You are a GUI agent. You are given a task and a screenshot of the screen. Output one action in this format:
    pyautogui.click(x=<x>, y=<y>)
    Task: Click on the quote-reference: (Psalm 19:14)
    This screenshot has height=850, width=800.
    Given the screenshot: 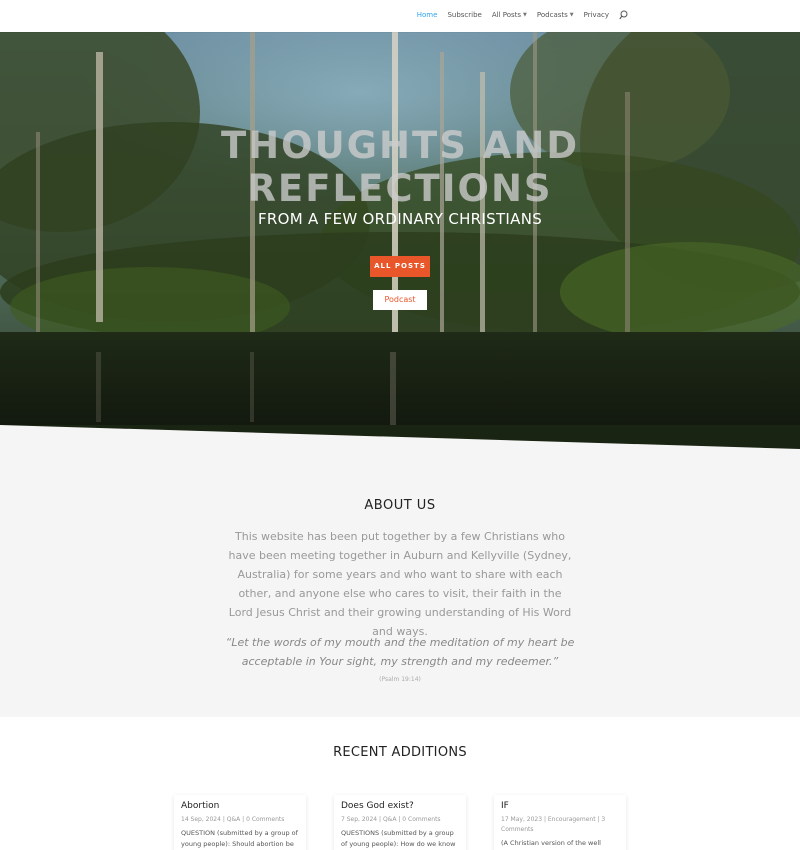 What is the action you would take?
    pyautogui.click(x=400, y=679)
    